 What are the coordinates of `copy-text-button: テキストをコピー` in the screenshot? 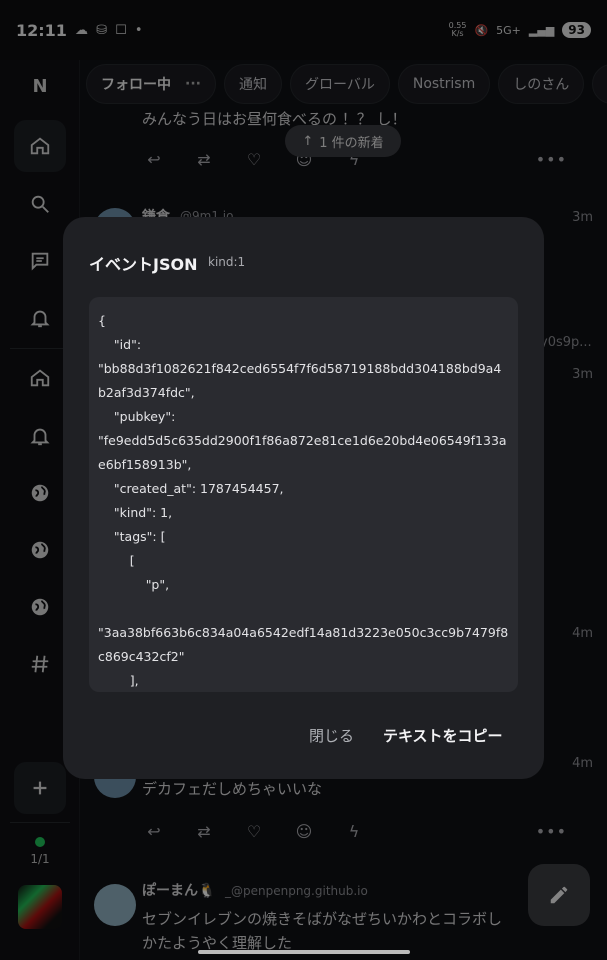 It's located at (443, 735).